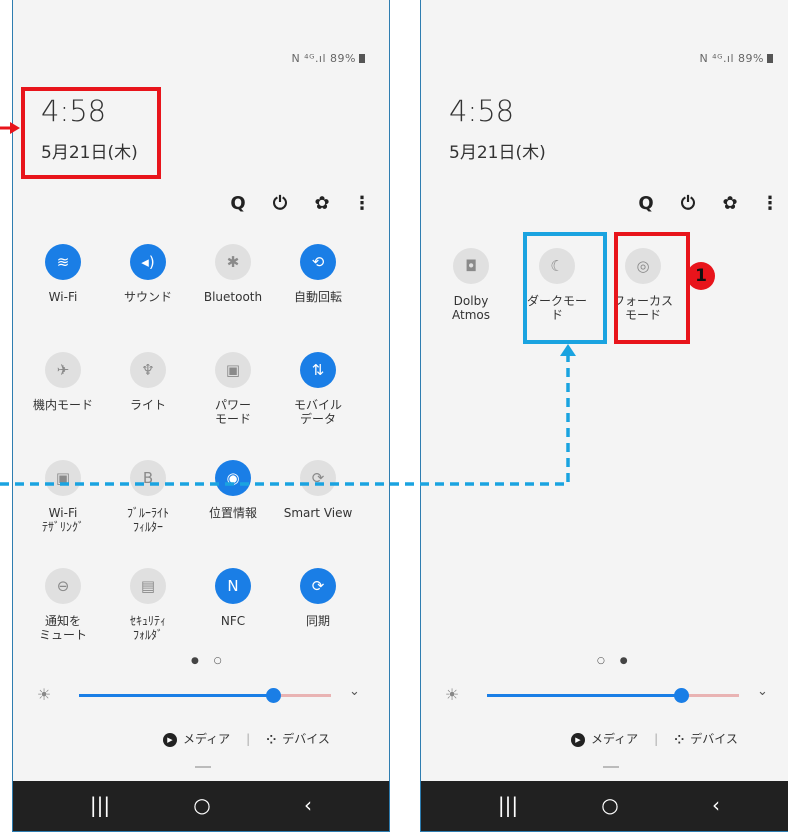  What do you see at coordinates (147, 297) in the screenshot?
I see `tile-label: サウンド` at bounding box center [147, 297].